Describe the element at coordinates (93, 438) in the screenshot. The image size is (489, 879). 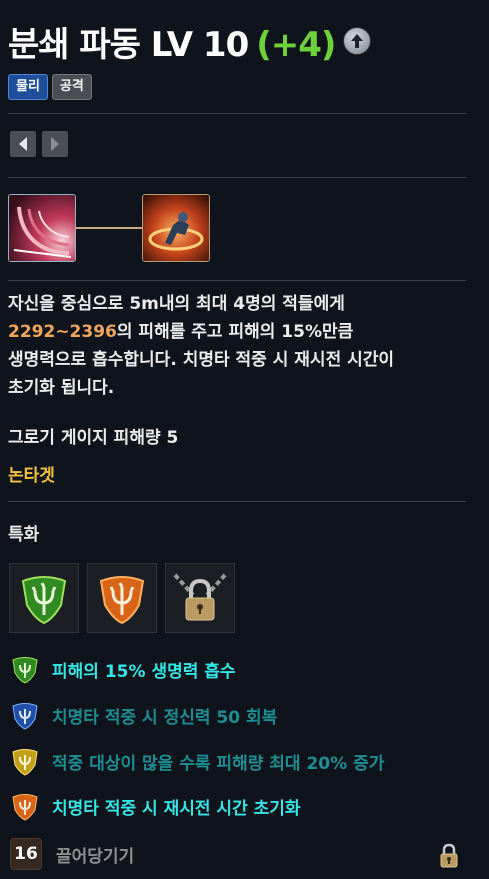
I see `stagger-stat: 그로기 게이지 피해량 5` at that location.